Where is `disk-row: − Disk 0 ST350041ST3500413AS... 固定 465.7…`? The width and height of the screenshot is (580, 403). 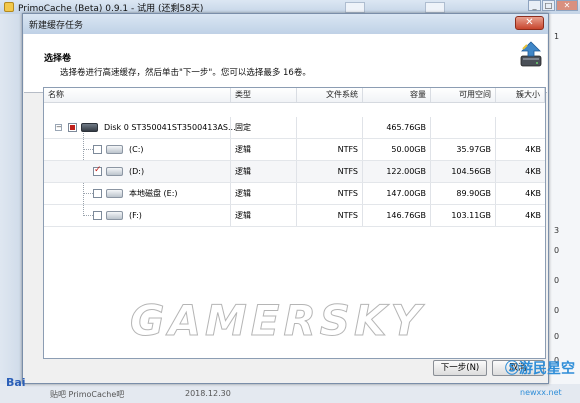 disk-row: − Disk 0 ST350041ST3500413AS... 固定 465.7… is located at coordinates (294, 128).